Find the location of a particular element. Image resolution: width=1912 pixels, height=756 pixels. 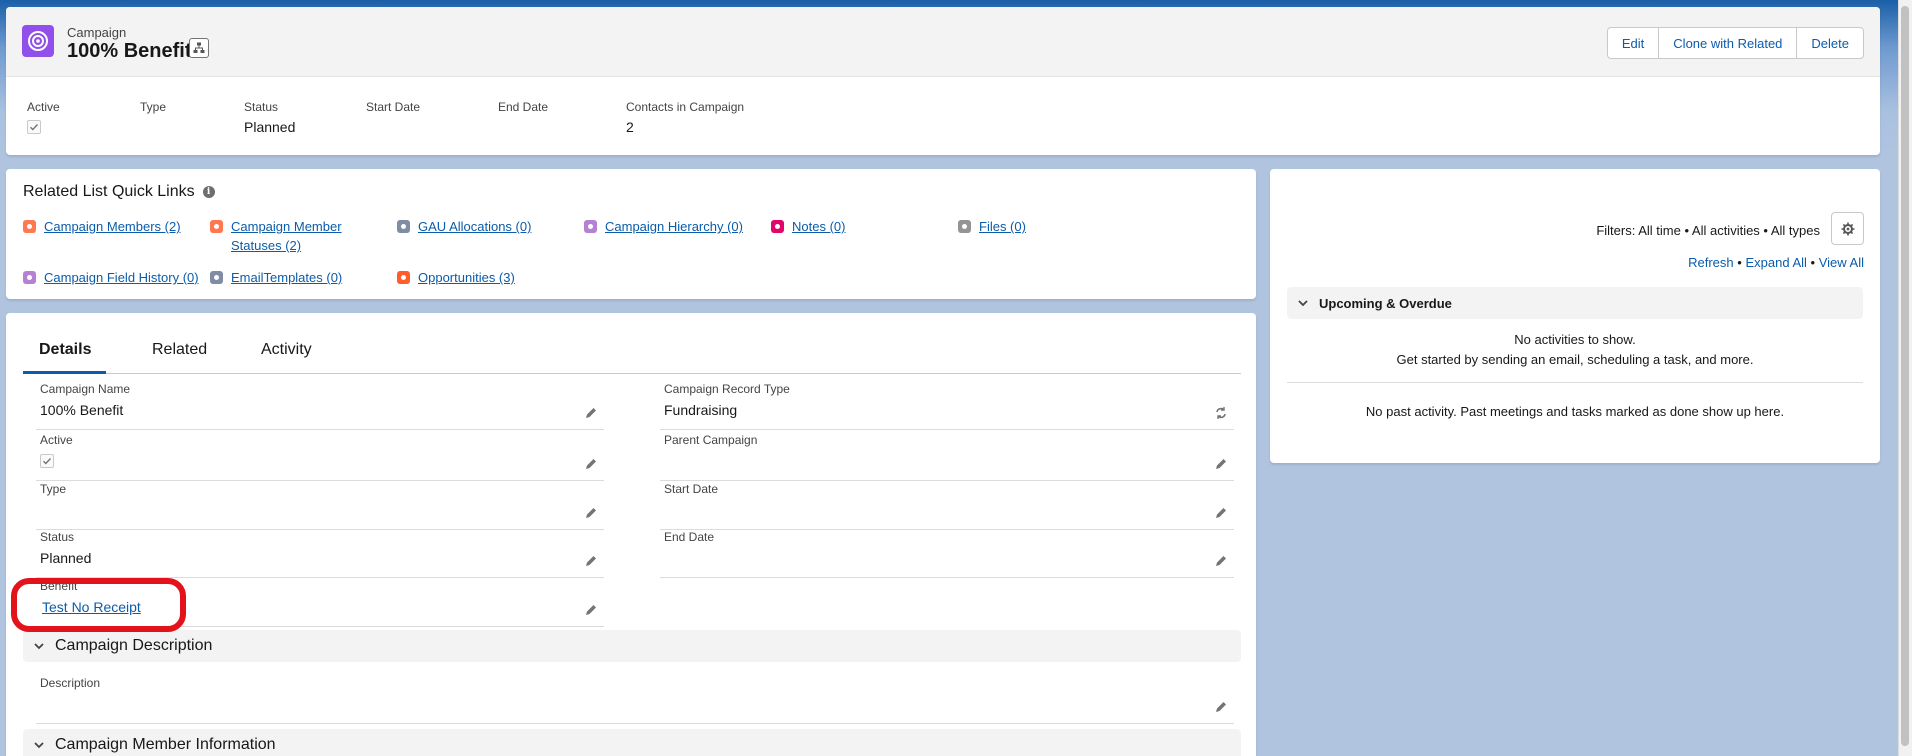

files-icon is located at coordinates (964, 226).